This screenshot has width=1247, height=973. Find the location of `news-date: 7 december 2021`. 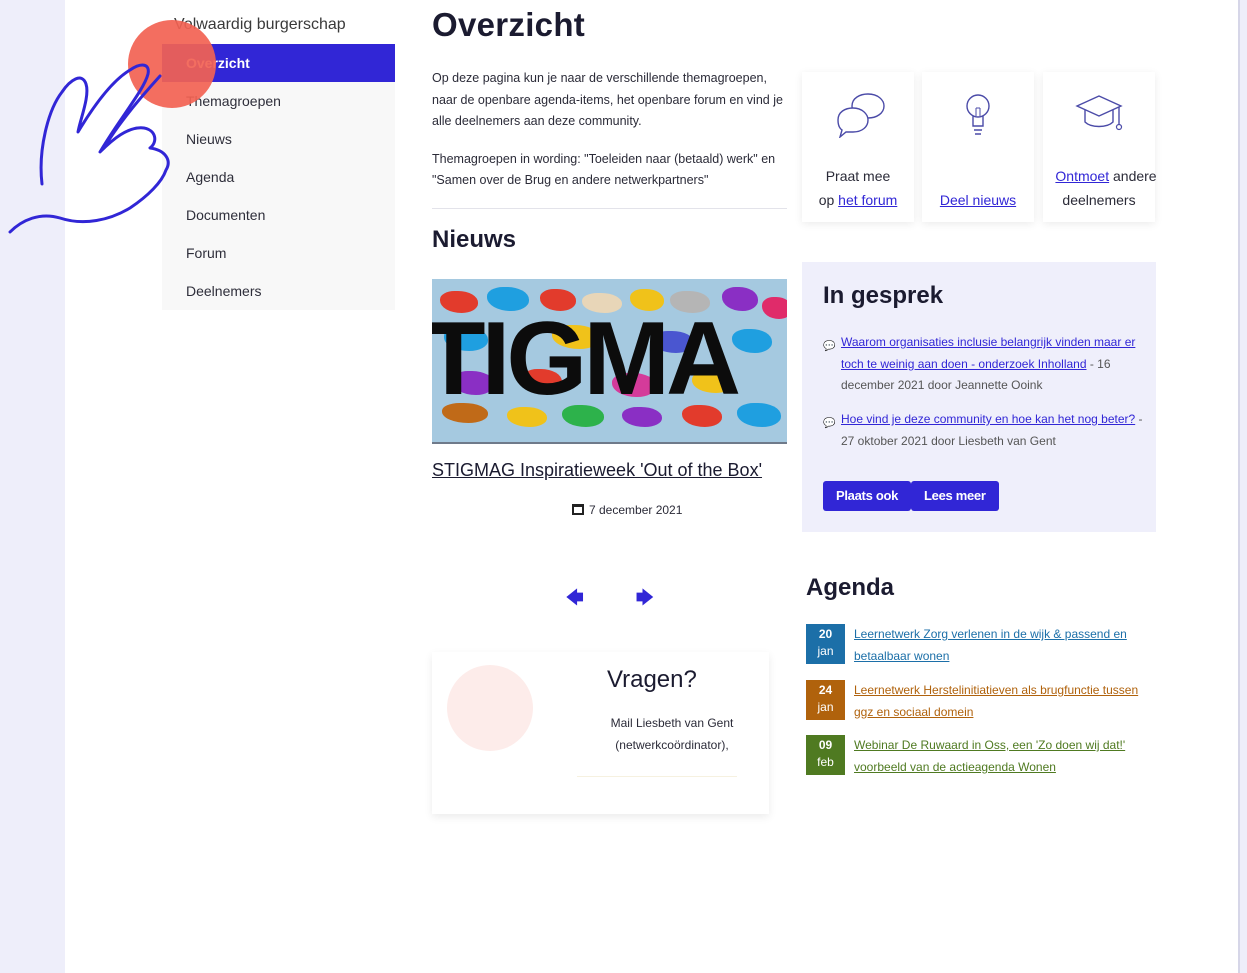

news-date: 7 december 2021 is located at coordinates (627, 510).